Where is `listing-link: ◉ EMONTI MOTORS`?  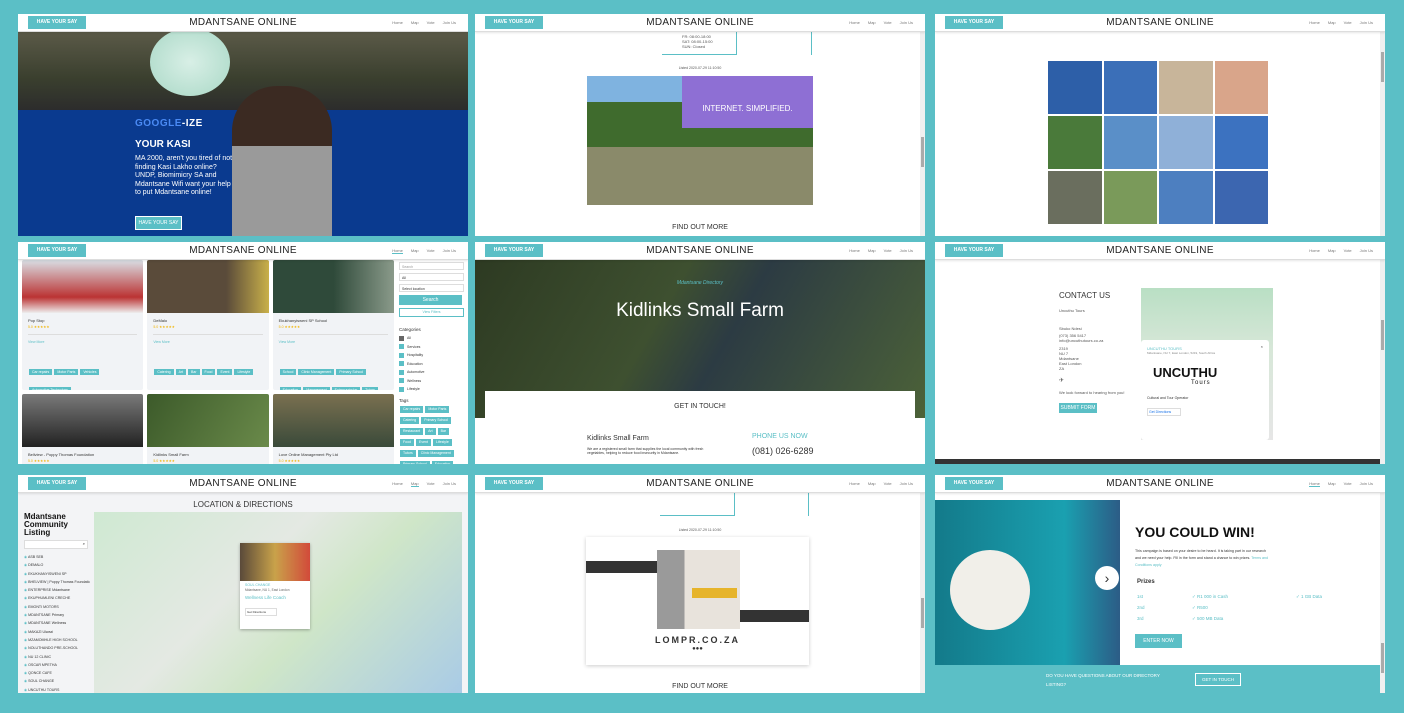 listing-link: ◉ EMONTI MOTORS is located at coordinates (57, 607).